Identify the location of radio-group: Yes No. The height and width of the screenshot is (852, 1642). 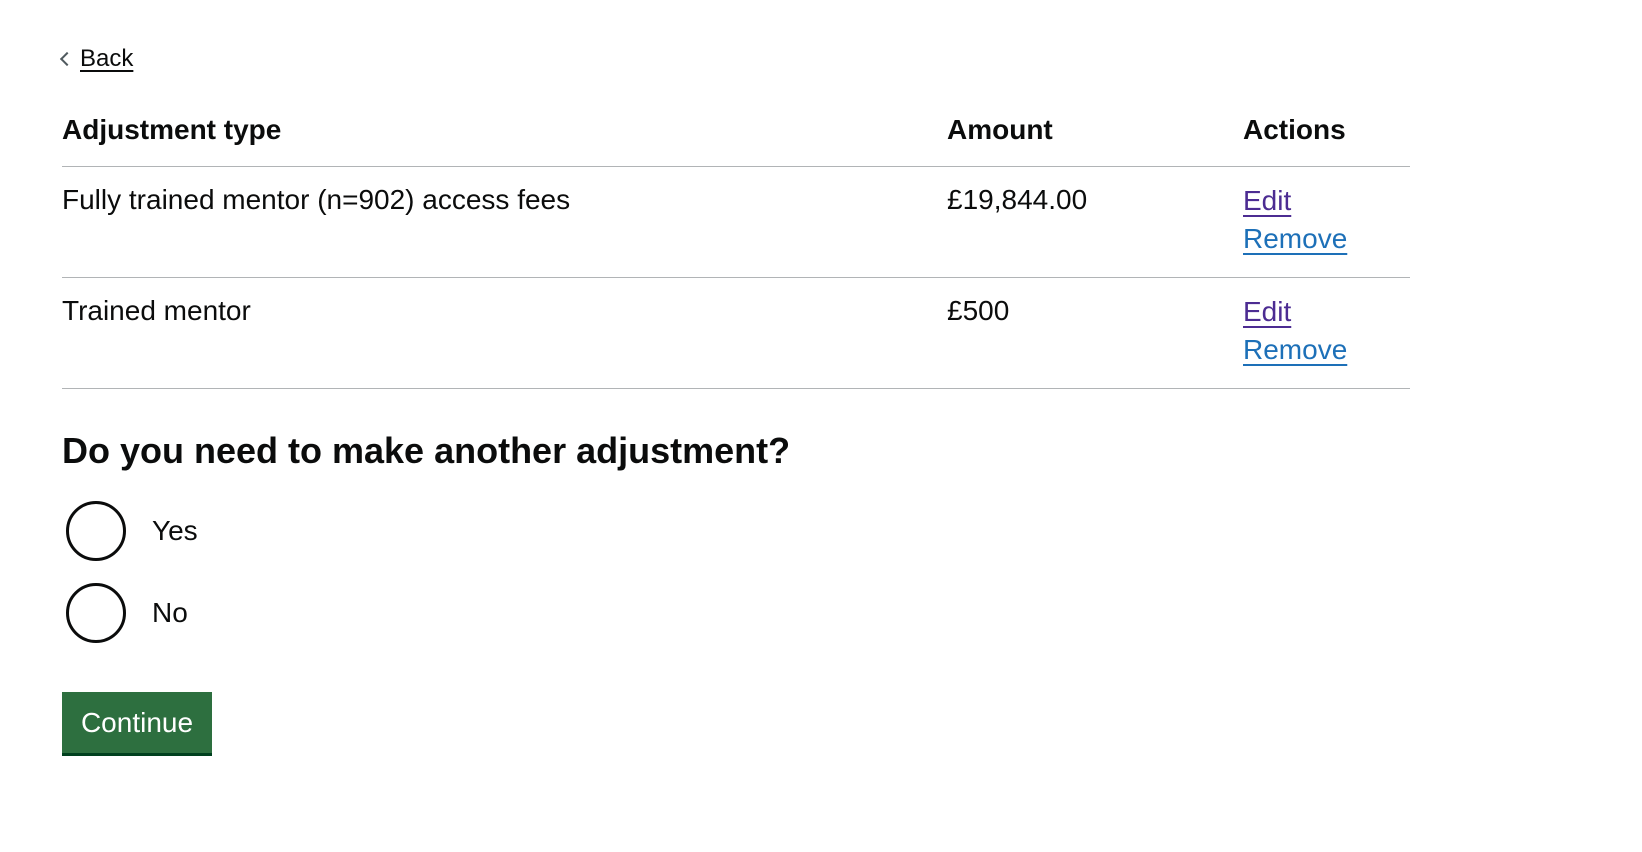
(132, 583).